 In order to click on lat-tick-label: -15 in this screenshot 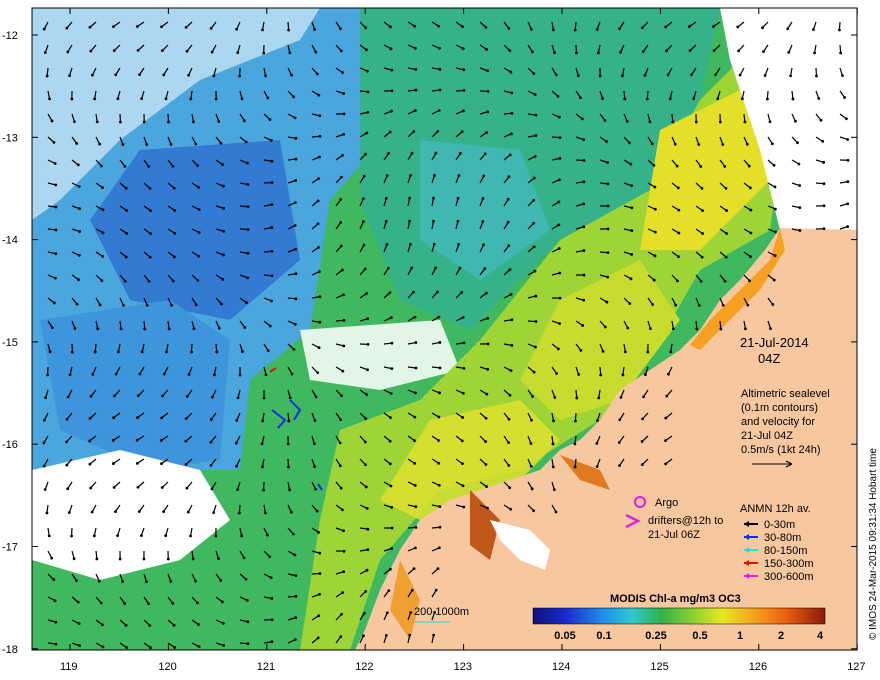, I will do `click(10, 343)`.